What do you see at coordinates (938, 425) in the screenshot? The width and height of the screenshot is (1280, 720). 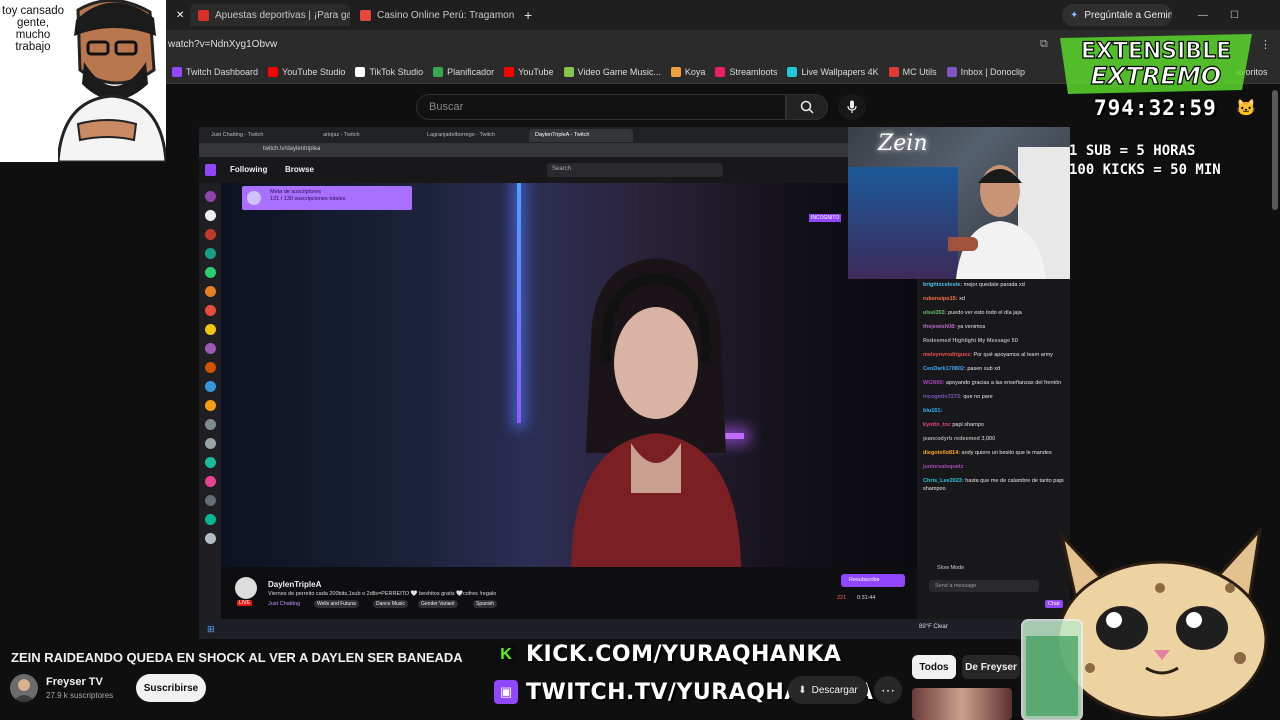 I see `chat-username: kyotto_tnc` at bounding box center [938, 425].